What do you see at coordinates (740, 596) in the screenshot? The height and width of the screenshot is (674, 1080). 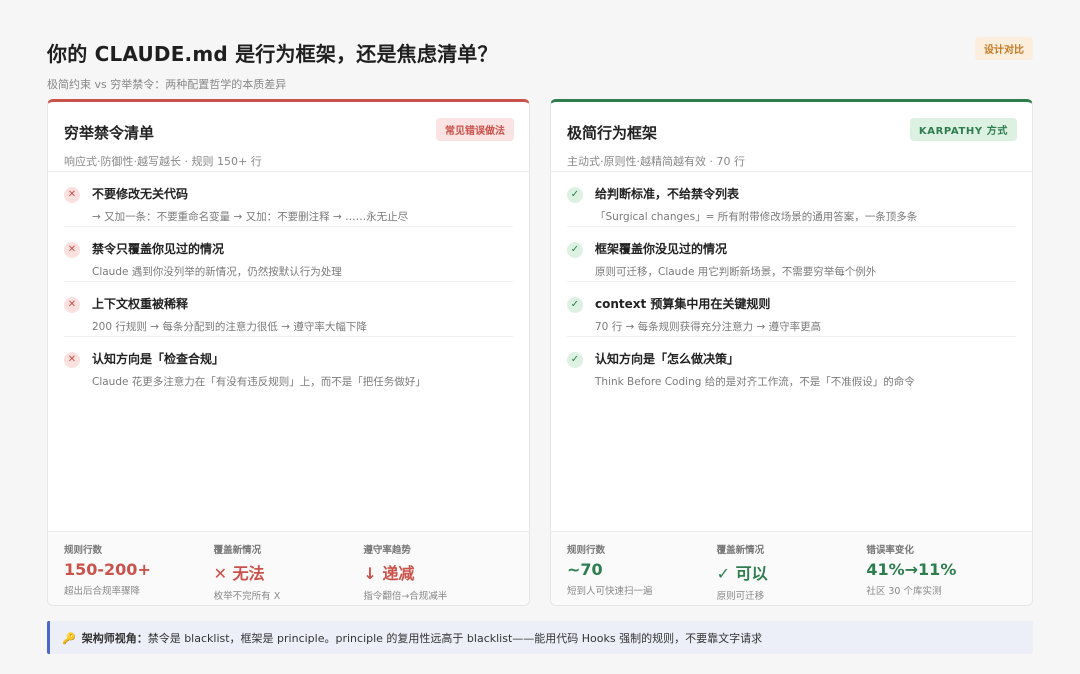 I see `stat-note: 原则可迁移` at bounding box center [740, 596].